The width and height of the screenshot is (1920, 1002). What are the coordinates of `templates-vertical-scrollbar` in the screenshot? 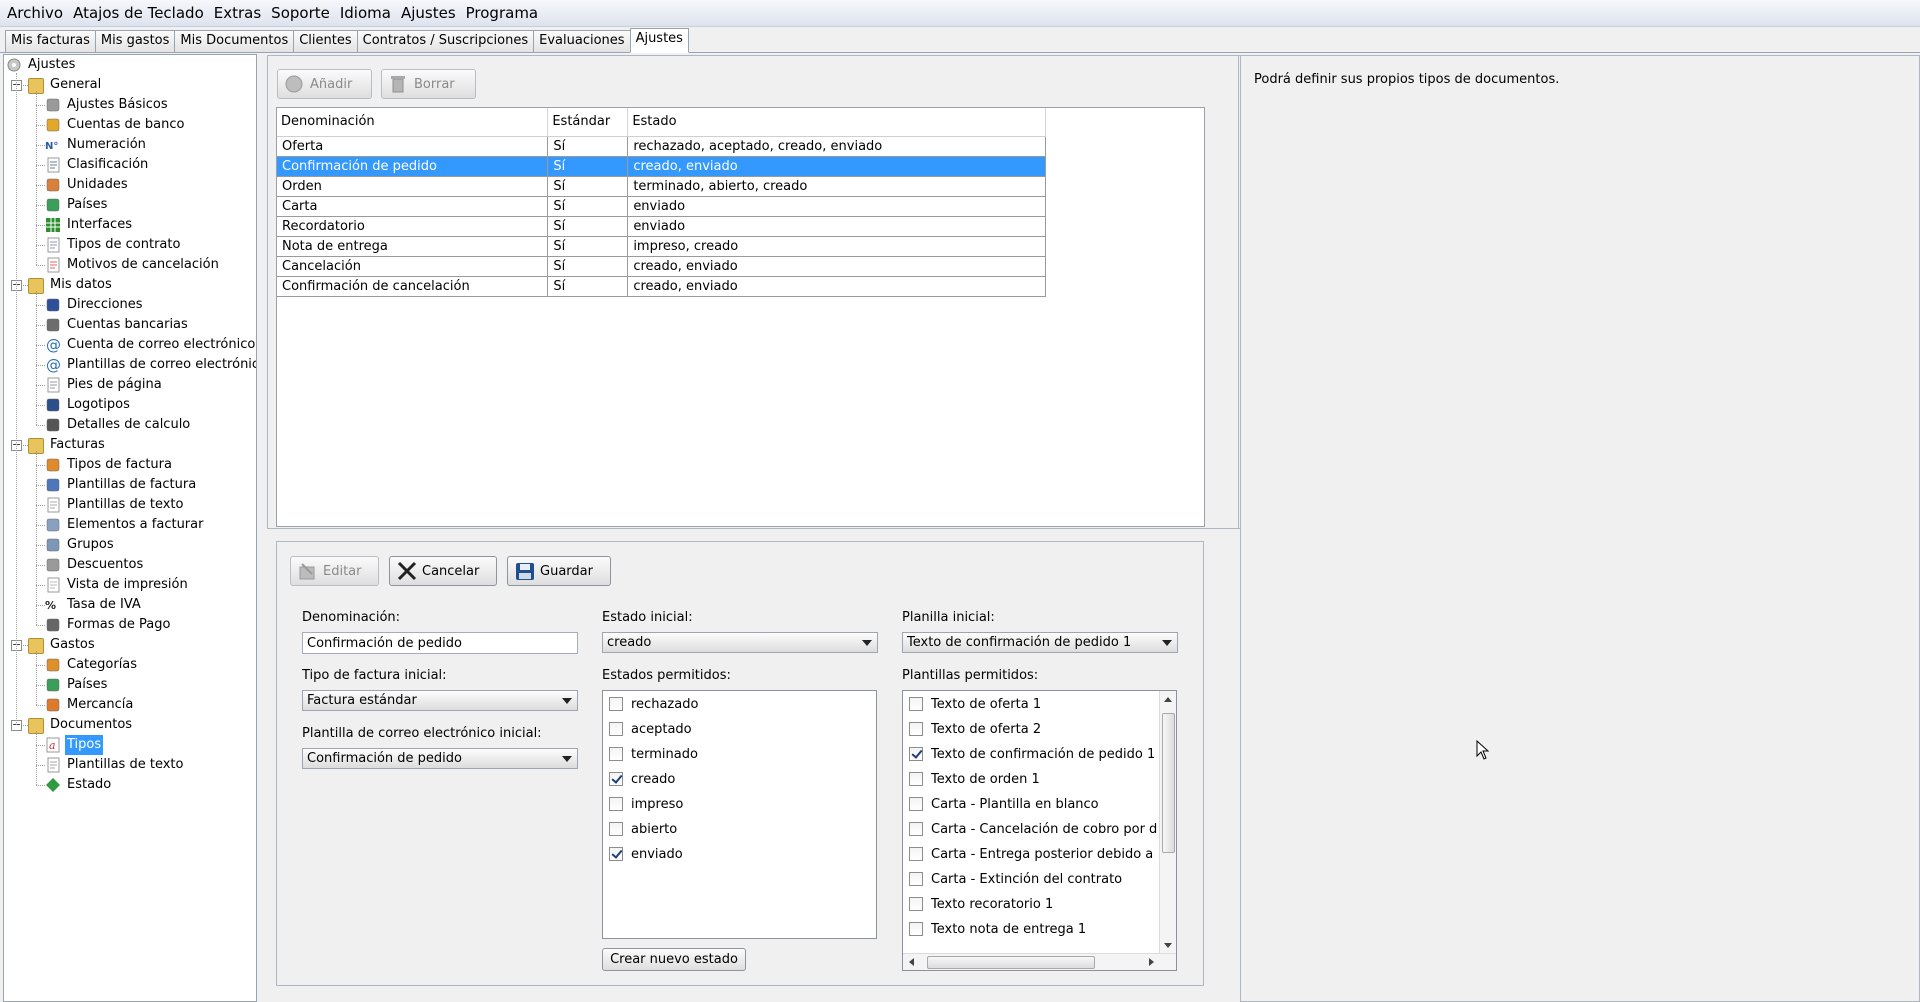 It's located at (1167, 822).